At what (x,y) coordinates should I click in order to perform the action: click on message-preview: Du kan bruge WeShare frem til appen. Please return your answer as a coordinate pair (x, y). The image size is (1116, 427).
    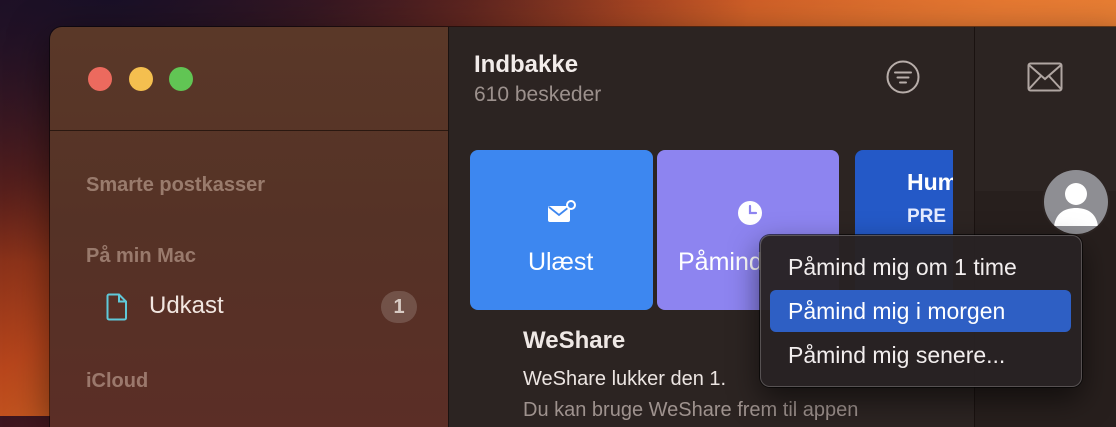
    Looking at the image, I should click on (691, 410).